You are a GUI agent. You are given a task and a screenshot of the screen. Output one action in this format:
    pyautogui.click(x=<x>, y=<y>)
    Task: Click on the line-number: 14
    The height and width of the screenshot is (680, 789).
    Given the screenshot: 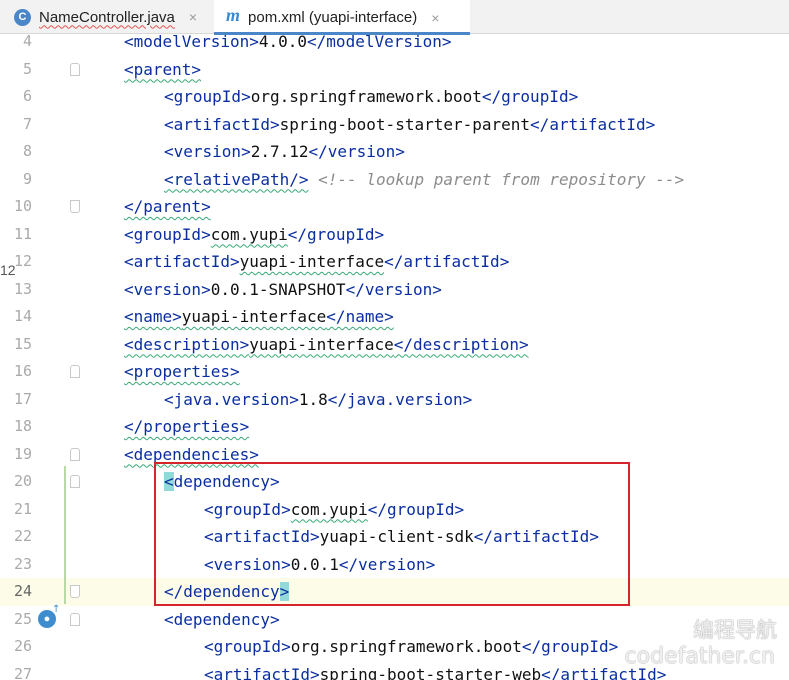 What is the action you would take?
    pyautogui.click(x=22, y=316)
    